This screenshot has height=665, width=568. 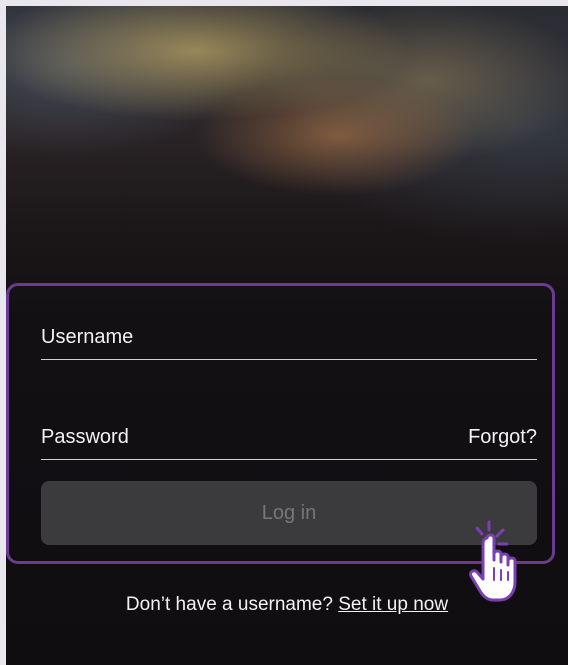 I want to click on username-field: Username, so click(x=289, y=339).